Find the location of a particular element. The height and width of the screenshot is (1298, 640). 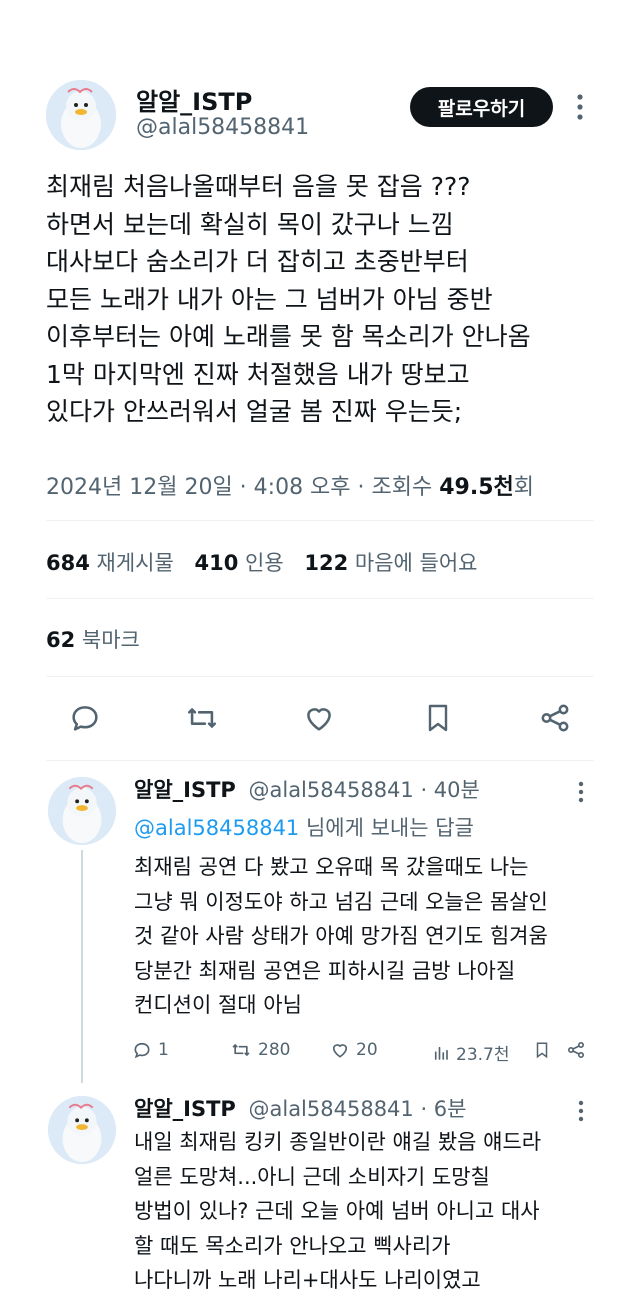

reply-to-line: @alal58458841 님에게 보내는 답글 is located at coordinates (304, 827).